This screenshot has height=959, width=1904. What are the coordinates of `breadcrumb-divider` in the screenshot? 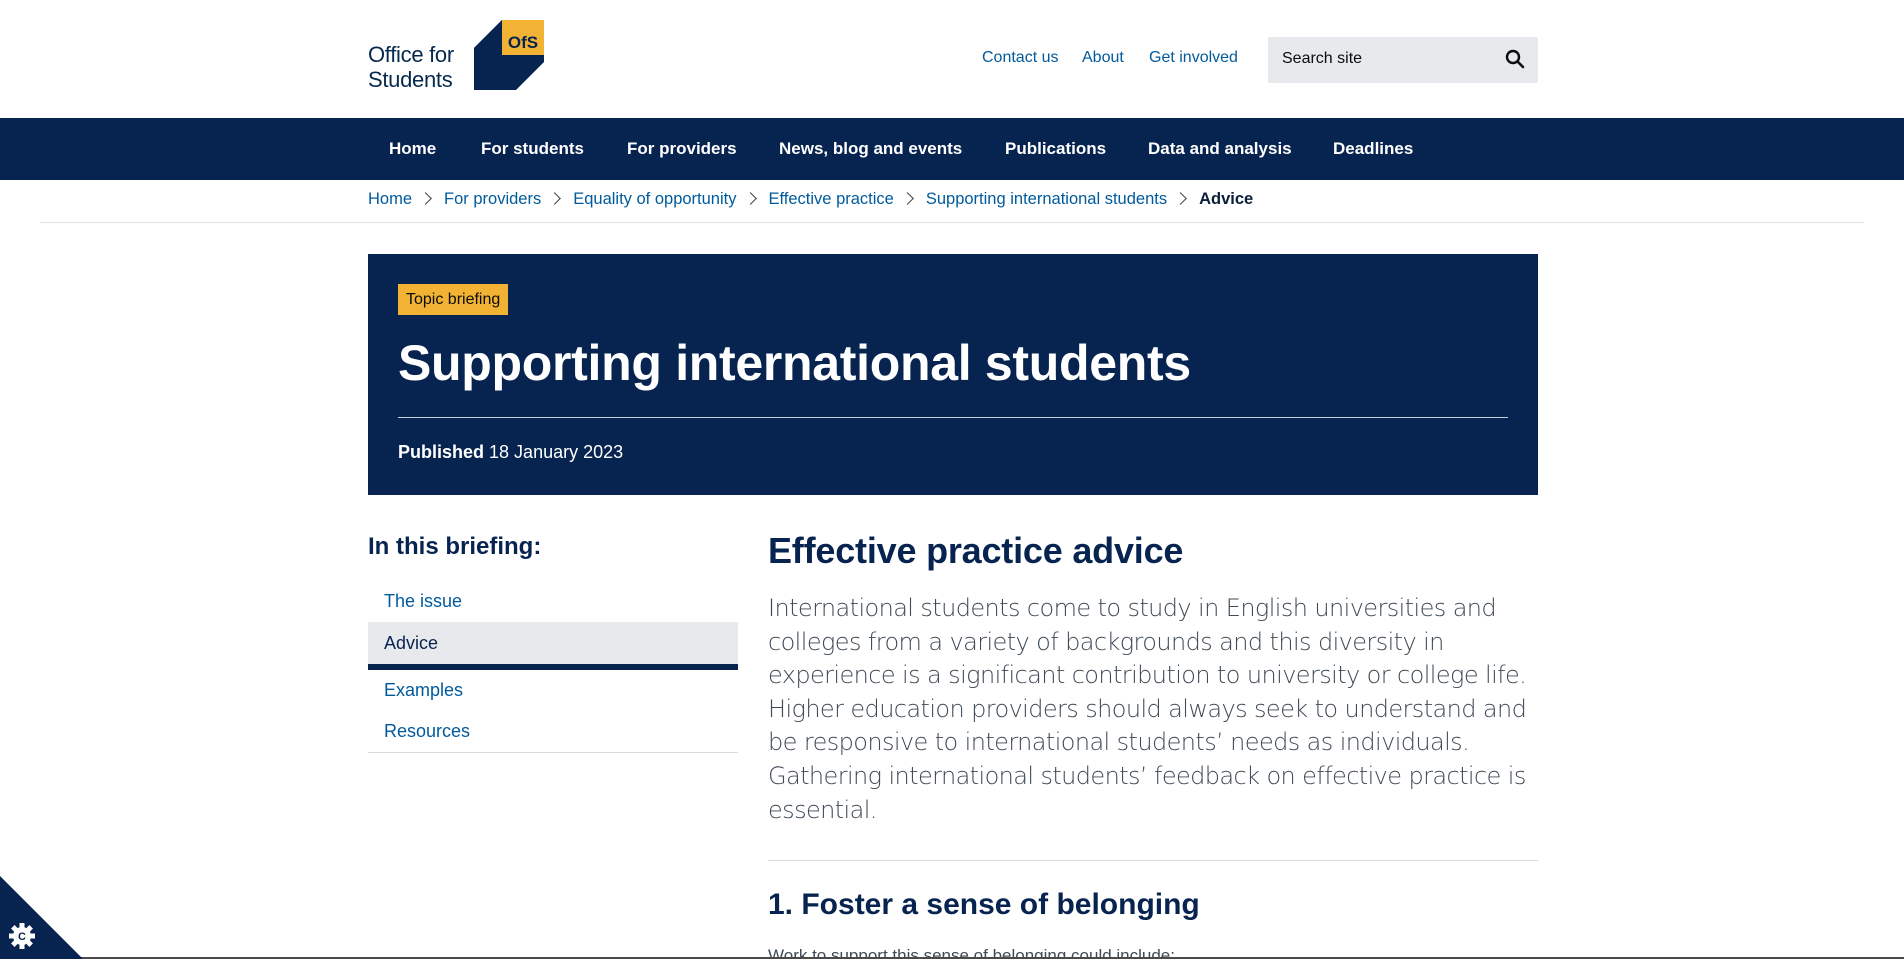 It's located at (952, 222).